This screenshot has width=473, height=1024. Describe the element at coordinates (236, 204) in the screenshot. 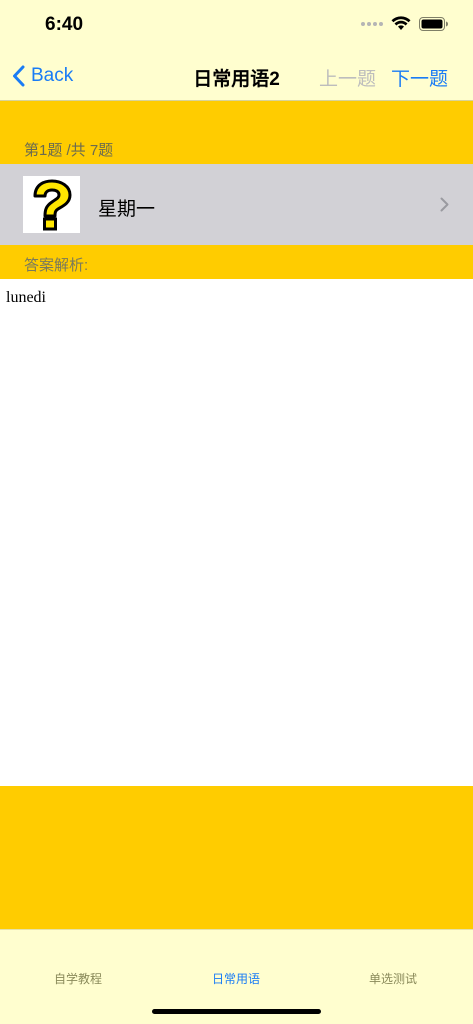

I see `question-cell: 星期一` at that location.